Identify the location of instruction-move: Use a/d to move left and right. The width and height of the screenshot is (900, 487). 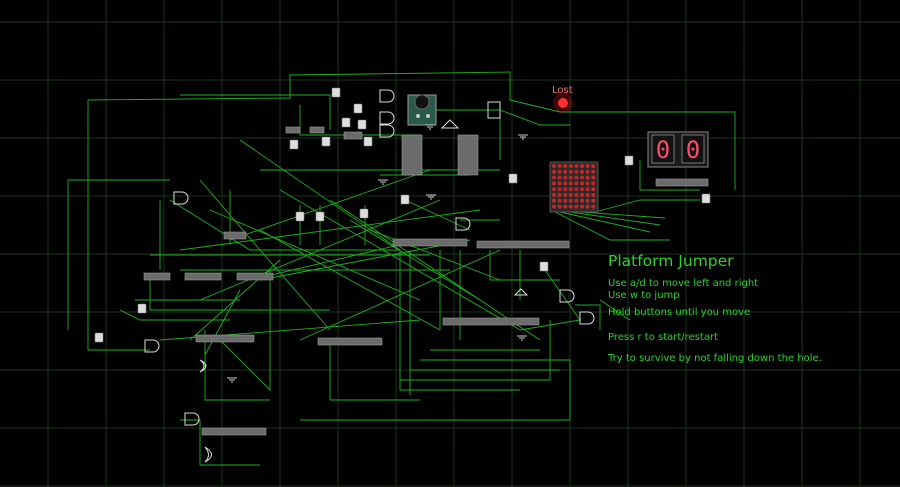
(683, 283).